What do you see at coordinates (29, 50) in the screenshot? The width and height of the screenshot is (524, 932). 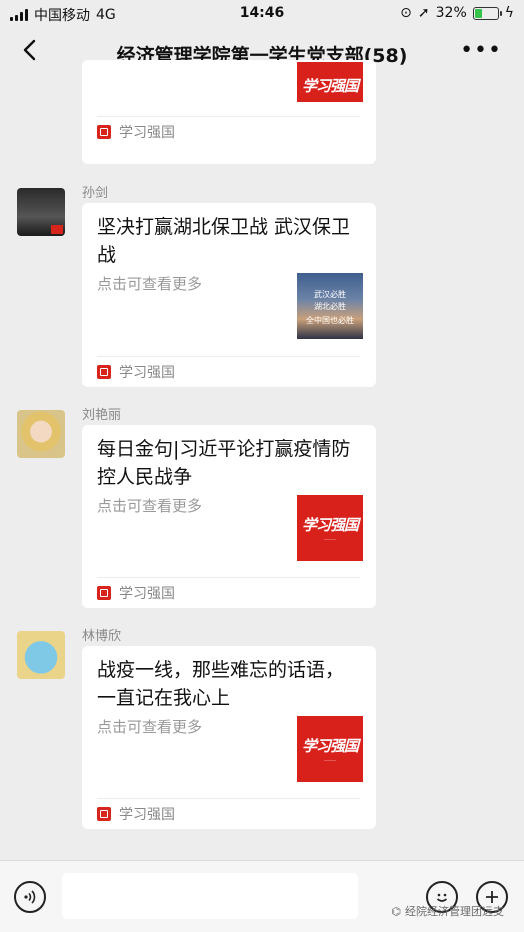 I see `chevron-left-icon` at bounding box center [29, 50].